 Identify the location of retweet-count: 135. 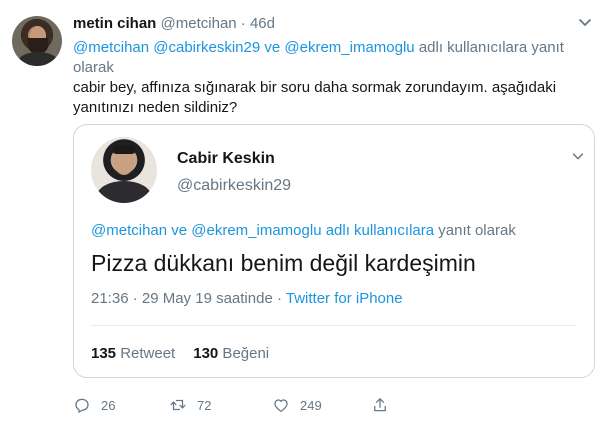
(104, 353).